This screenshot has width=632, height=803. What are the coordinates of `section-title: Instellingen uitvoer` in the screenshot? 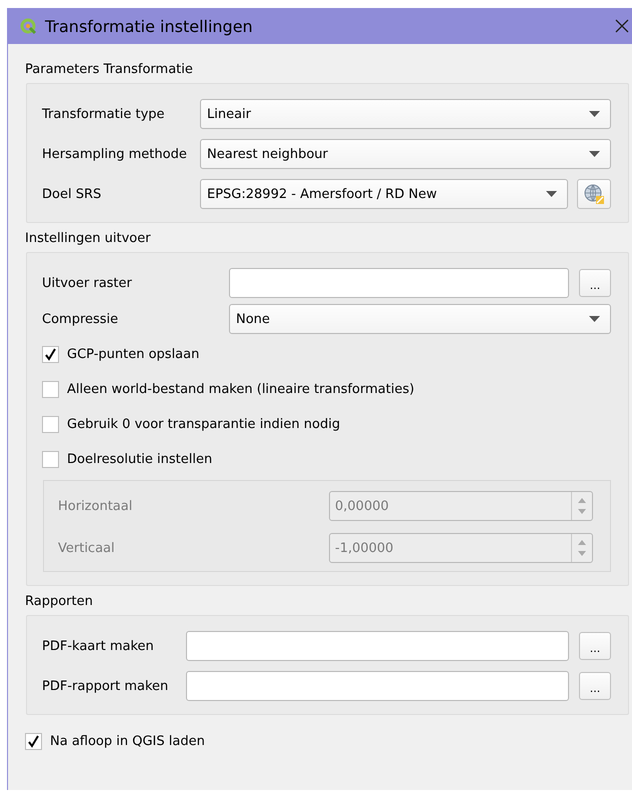 It's located at (88, 239).